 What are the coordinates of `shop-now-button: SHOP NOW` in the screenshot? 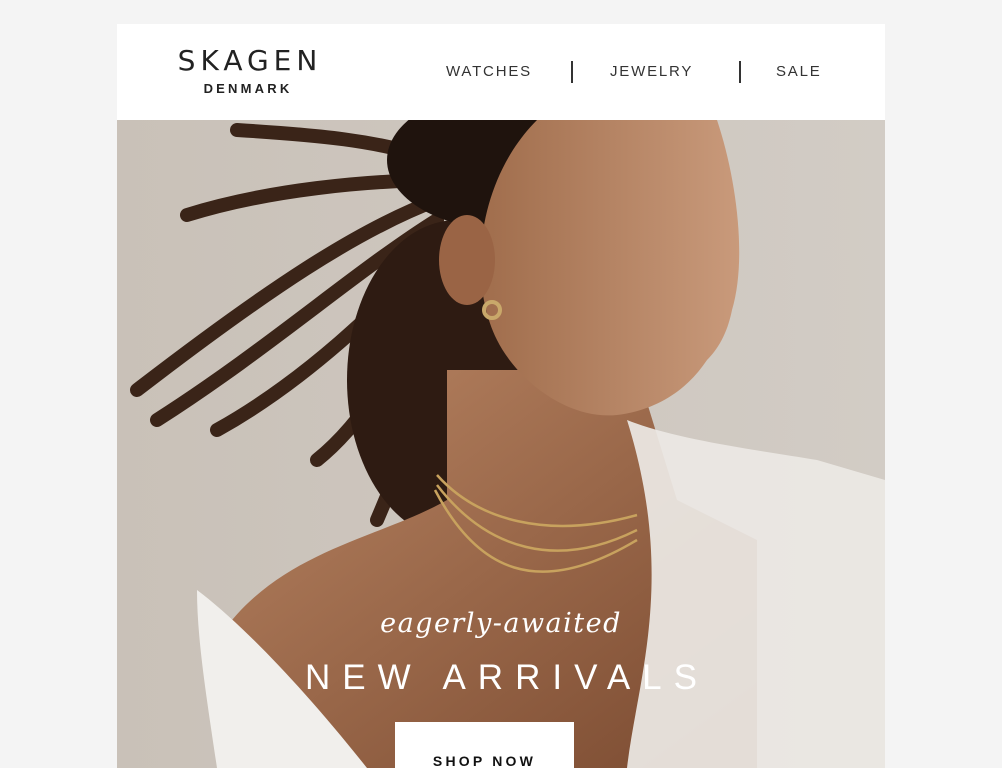 It's located at (484, 745).